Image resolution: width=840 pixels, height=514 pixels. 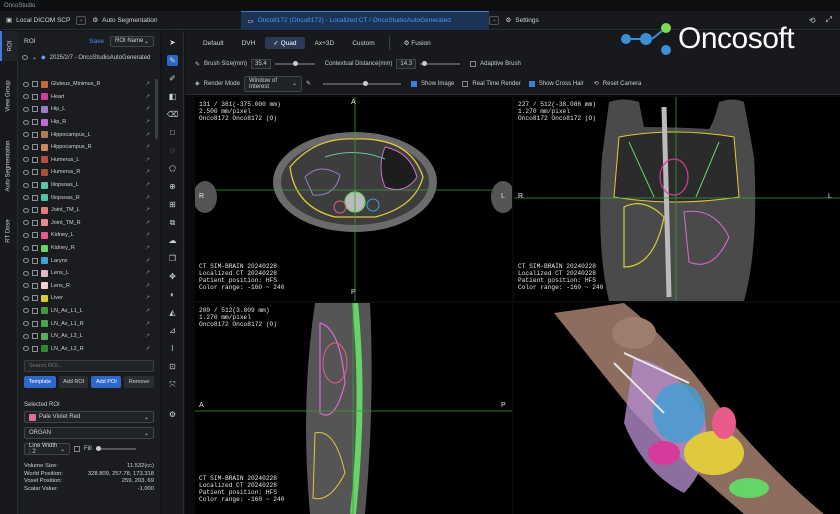 I want to click on save-button: Save, so click(x=96, y=41).